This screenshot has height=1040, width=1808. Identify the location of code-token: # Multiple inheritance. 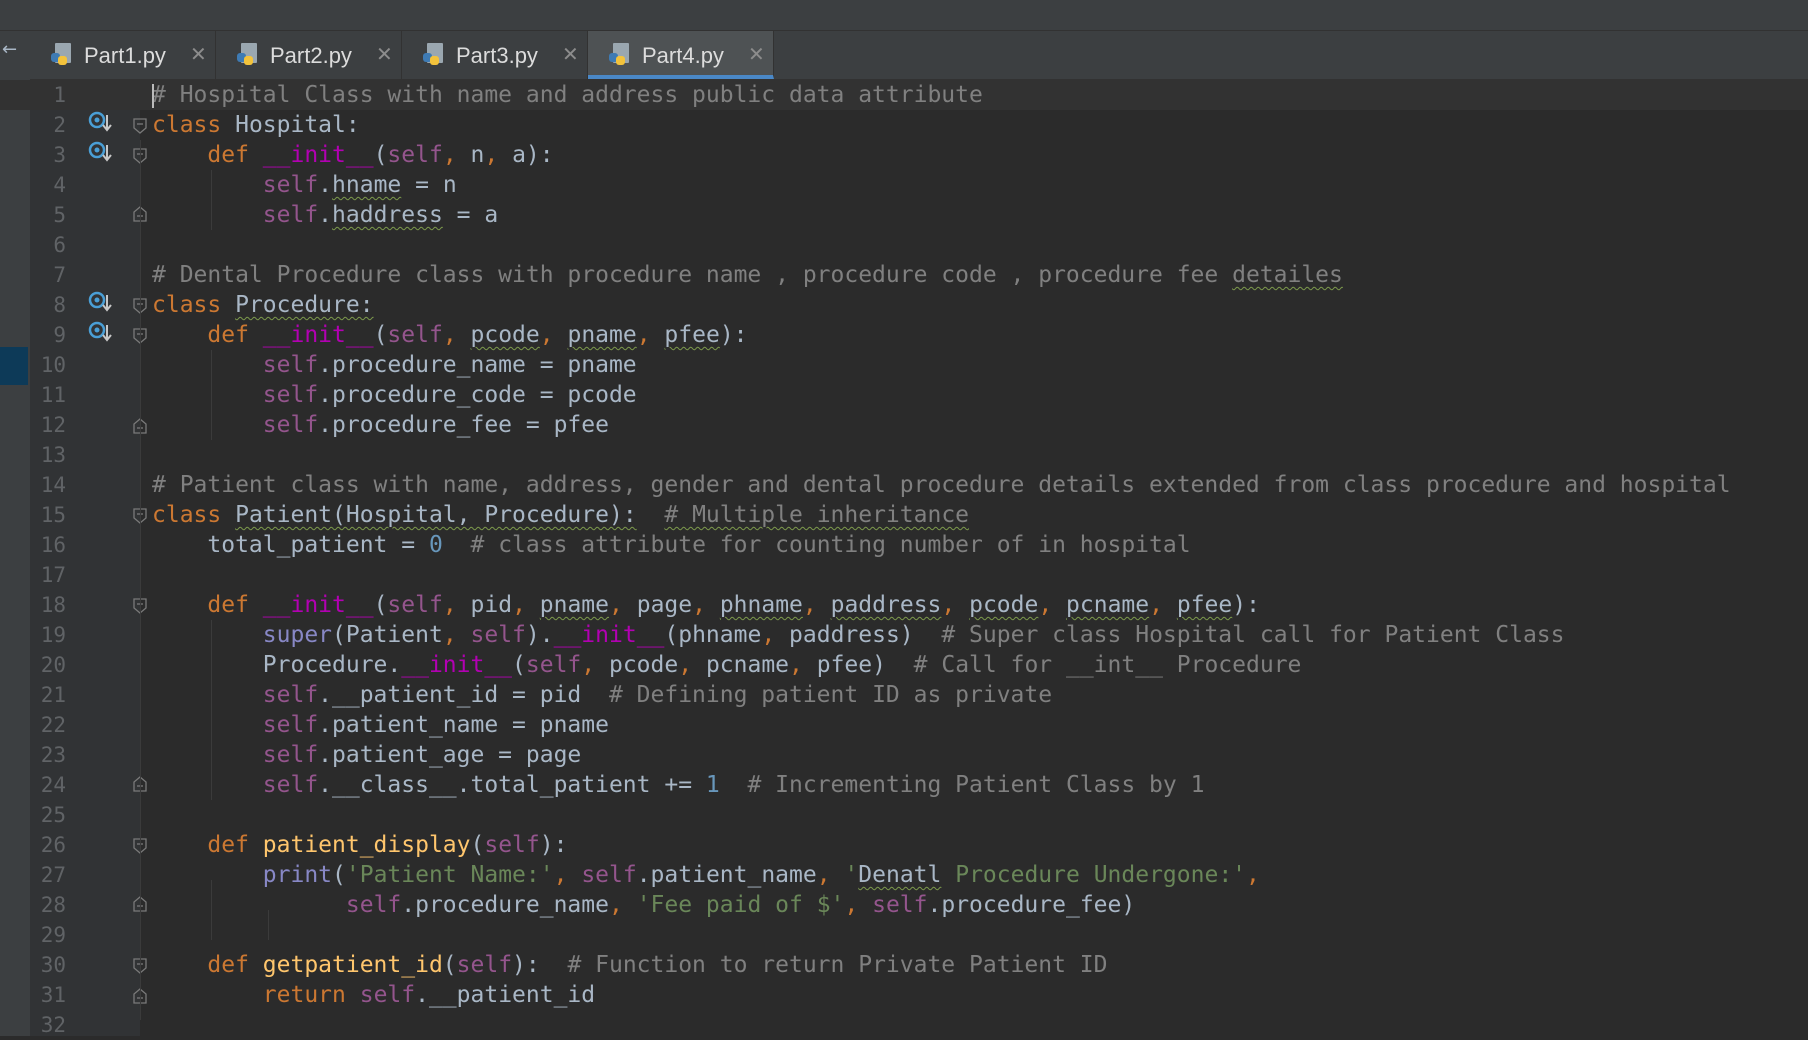
(817, 515).